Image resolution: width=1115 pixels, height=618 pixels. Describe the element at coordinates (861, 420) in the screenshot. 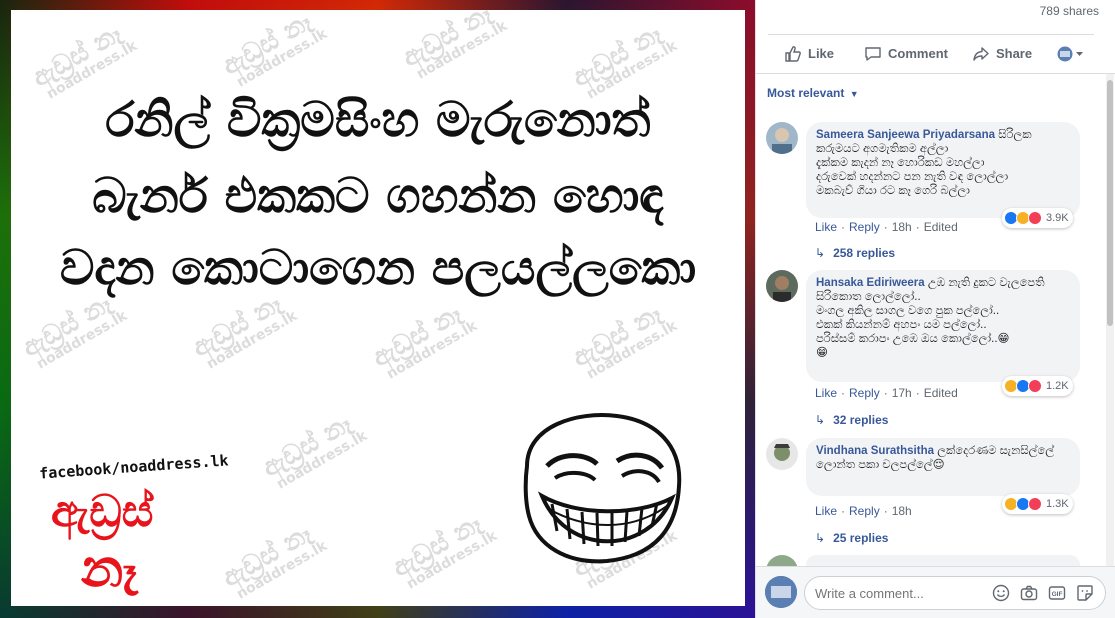

I see `replies-count: 32 replies` at that location.